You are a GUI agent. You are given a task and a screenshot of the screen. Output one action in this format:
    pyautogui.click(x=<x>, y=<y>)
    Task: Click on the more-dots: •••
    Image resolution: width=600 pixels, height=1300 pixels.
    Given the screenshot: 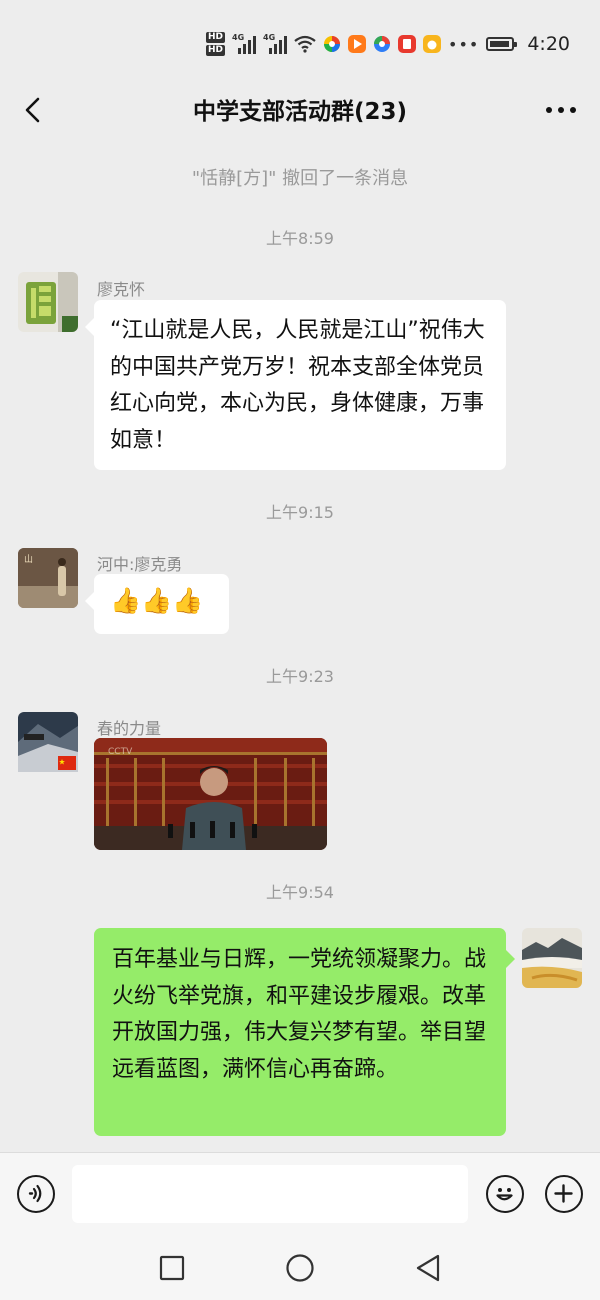 What is the action you would take?
    pyautogui.click(x=464, y=44)
    